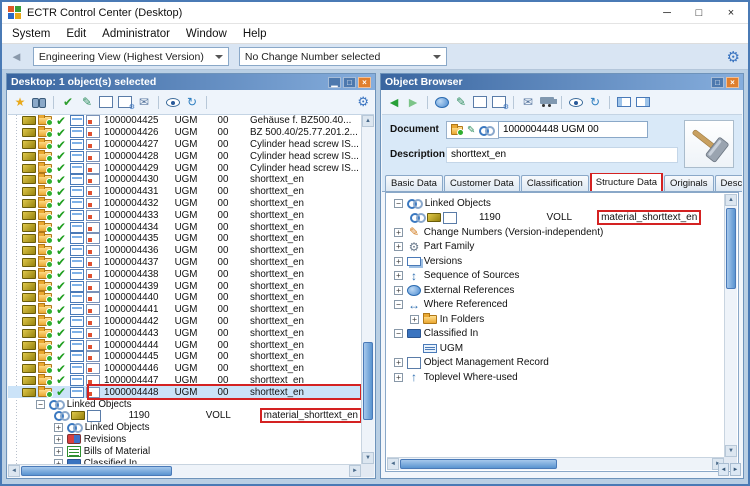 Image resolution: width=750 pixels, height=486 pixels. Describe the element at coordinates (414, 183) in the screenshot. I see `tab-basic-data: Basic Data` at that location.